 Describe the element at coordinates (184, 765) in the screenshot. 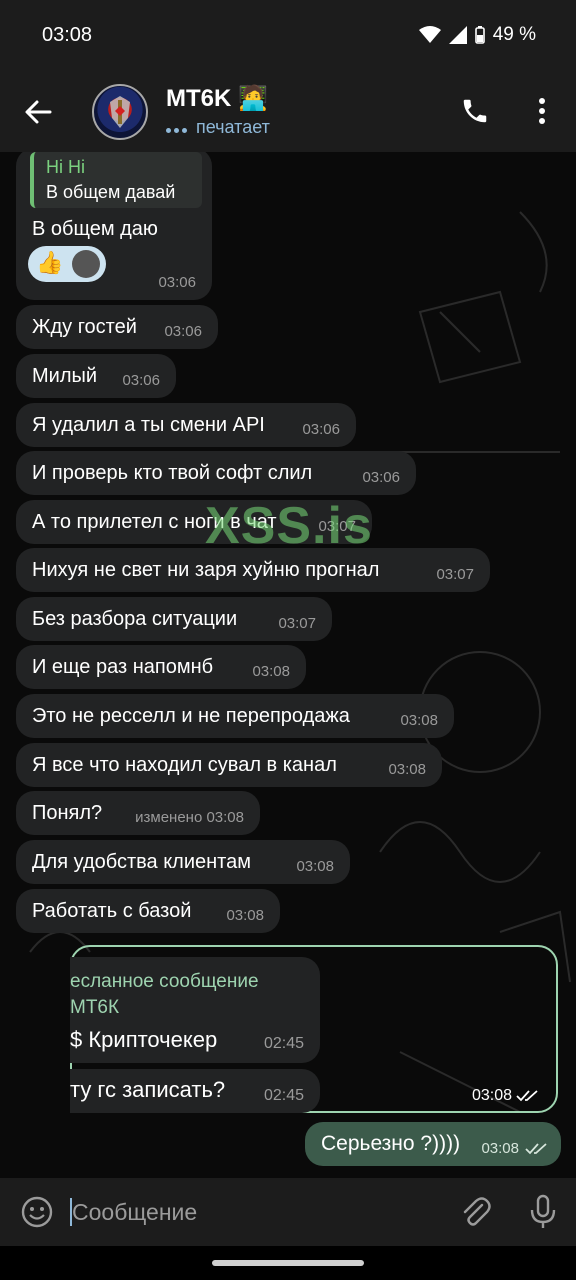

I see `message-text: Я все что находил сувал в канал` at that location.